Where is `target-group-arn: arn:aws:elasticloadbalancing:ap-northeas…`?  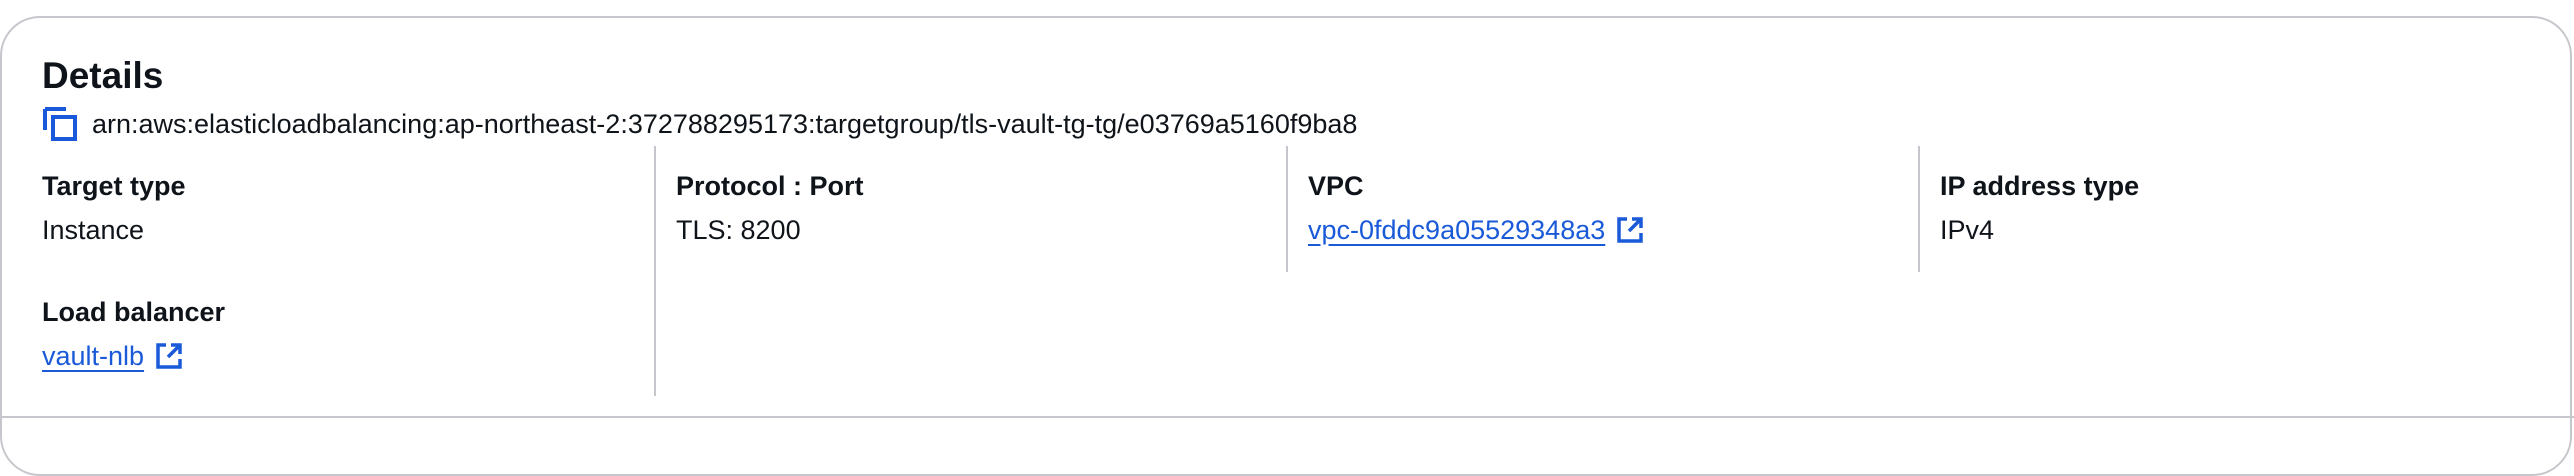
target-group-arn: arn:aws:elasticloadbalancing:ap-northeas… is located at coordinates (725, 124).